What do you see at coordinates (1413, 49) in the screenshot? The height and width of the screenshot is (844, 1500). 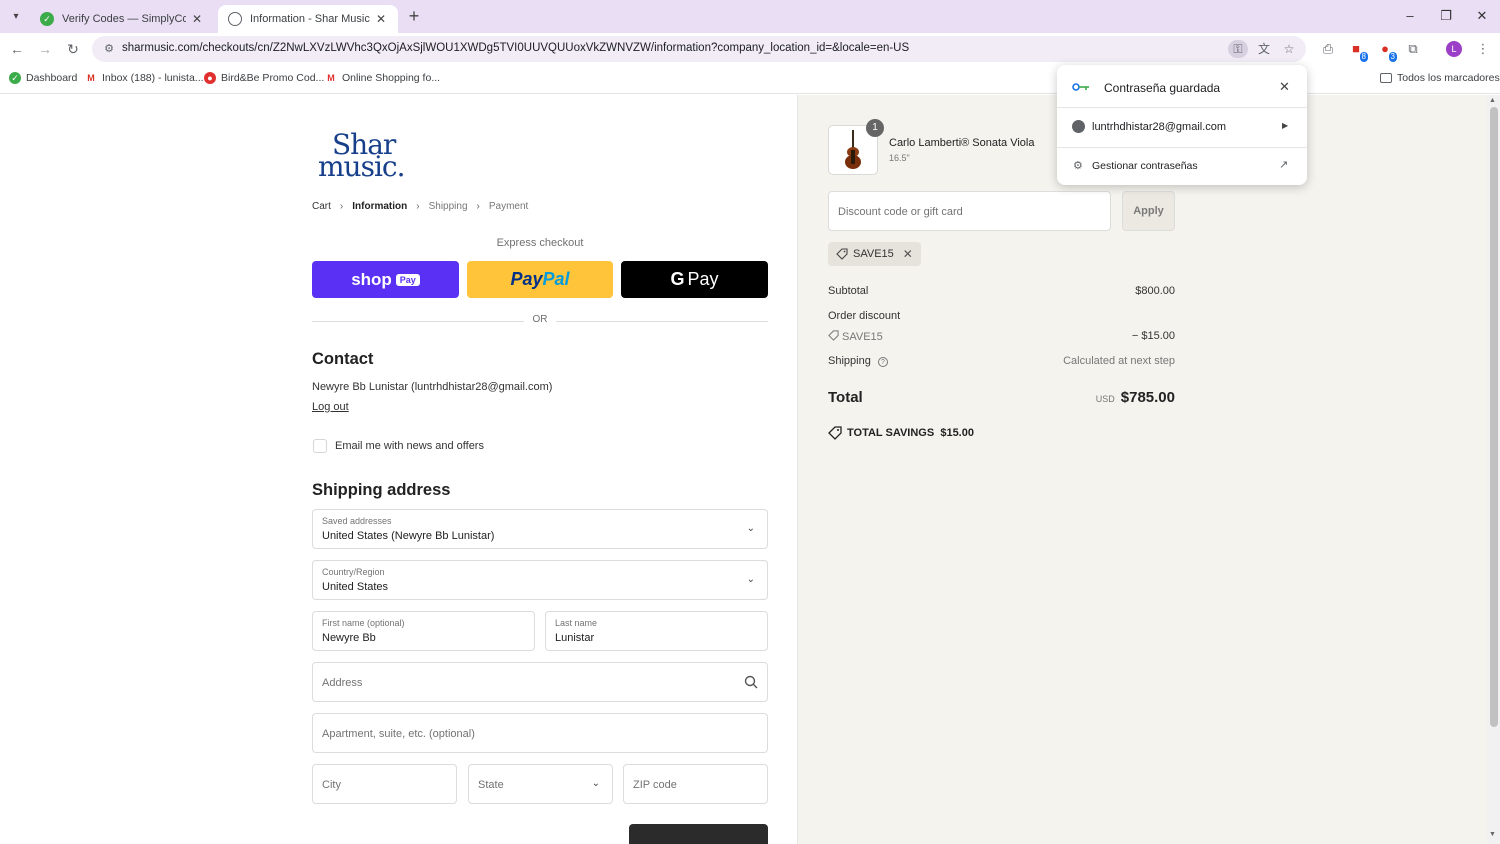 I see `puzzle-extensions-icon: ⧉` at bounding box center [1413, 49].